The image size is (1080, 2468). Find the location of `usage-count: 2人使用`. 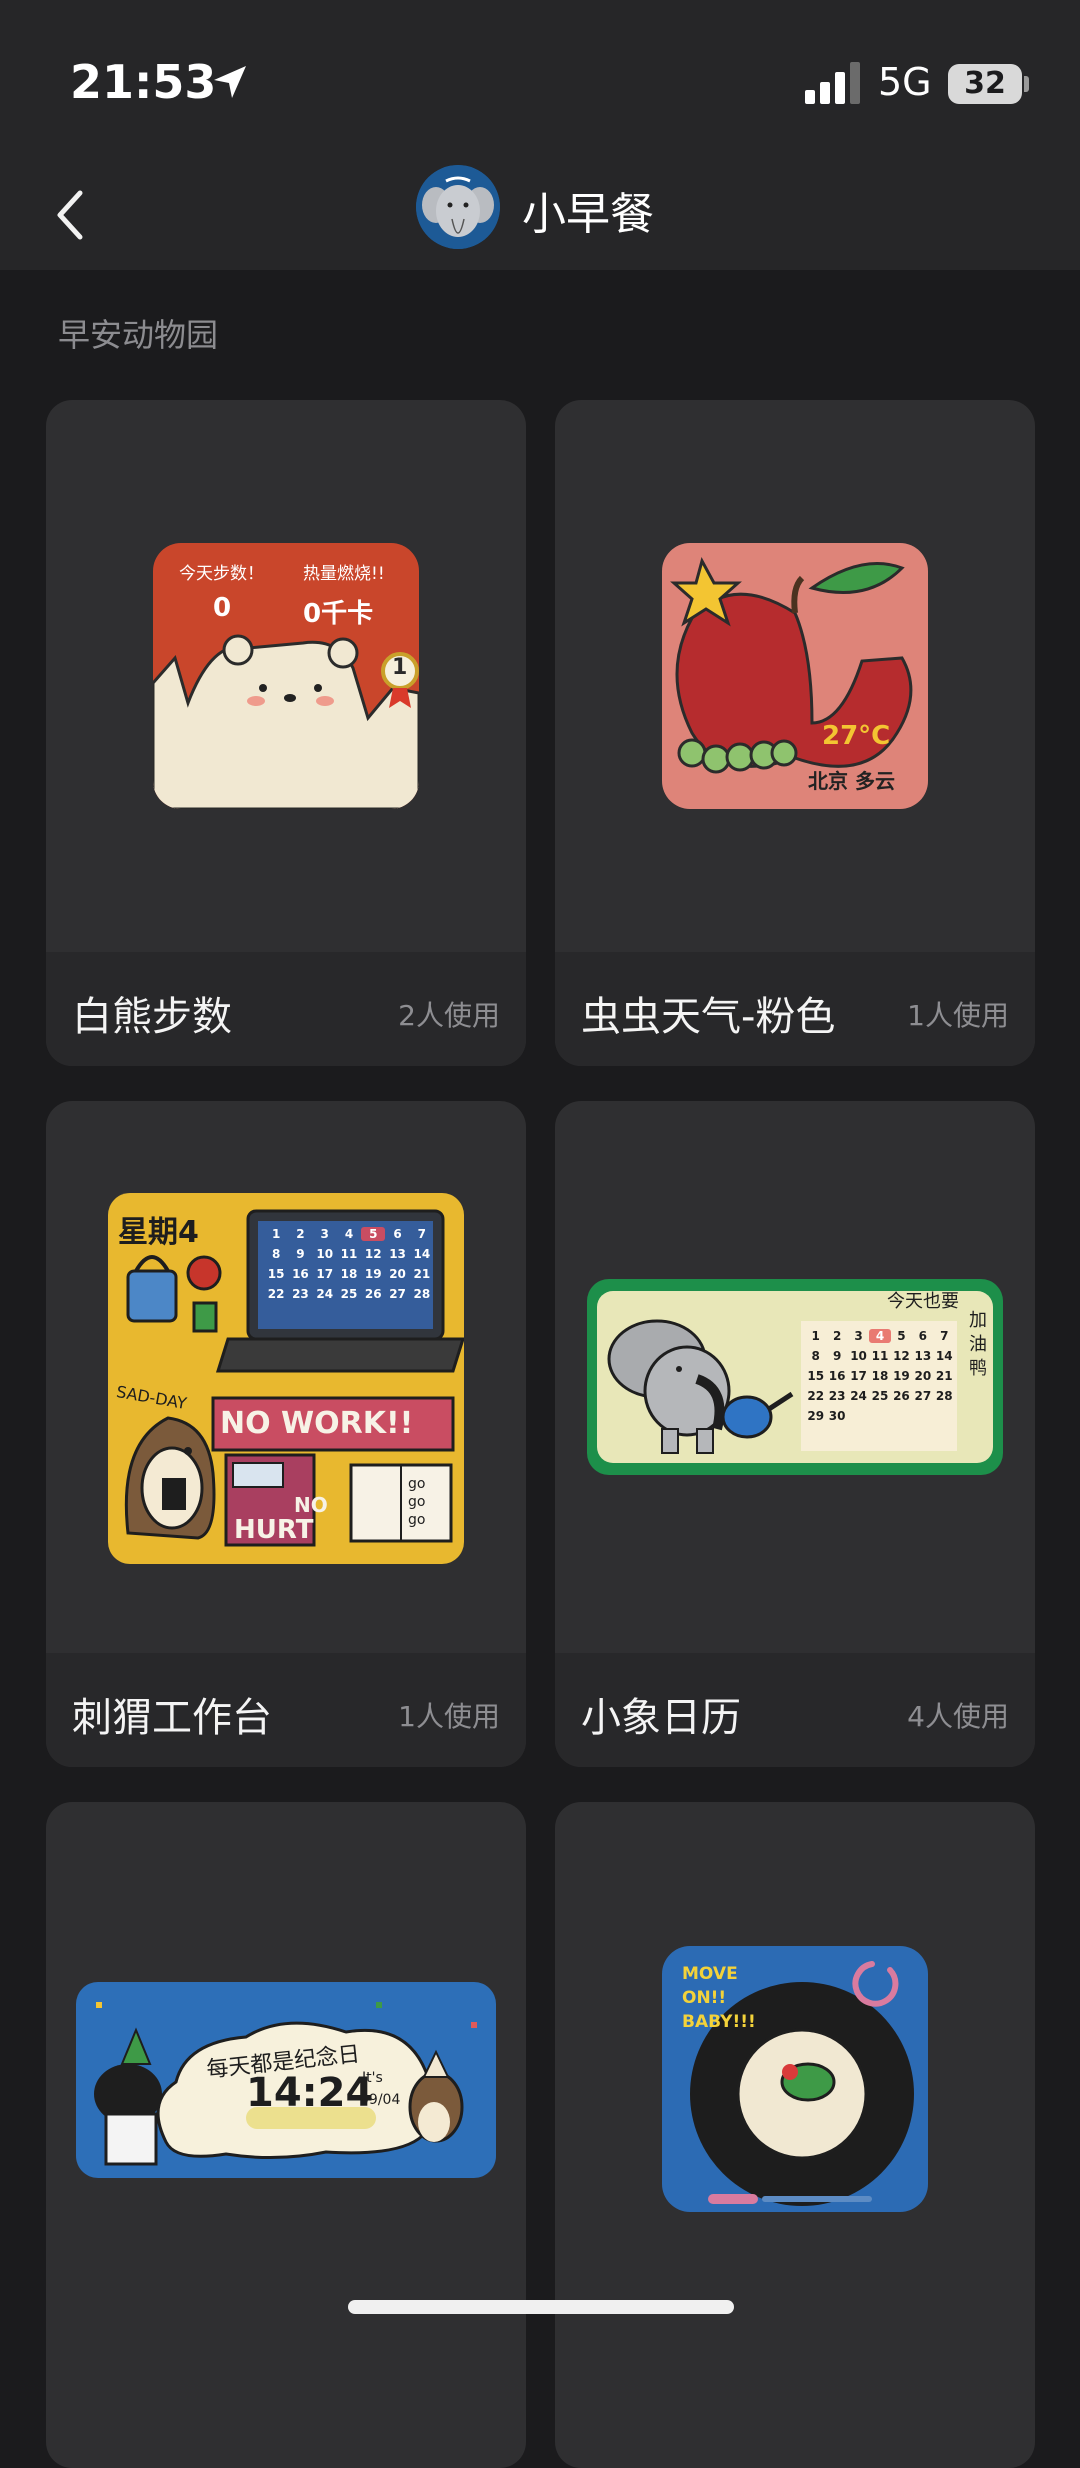

usage-count: 2人使用 is located at coordinates (449, 1015).